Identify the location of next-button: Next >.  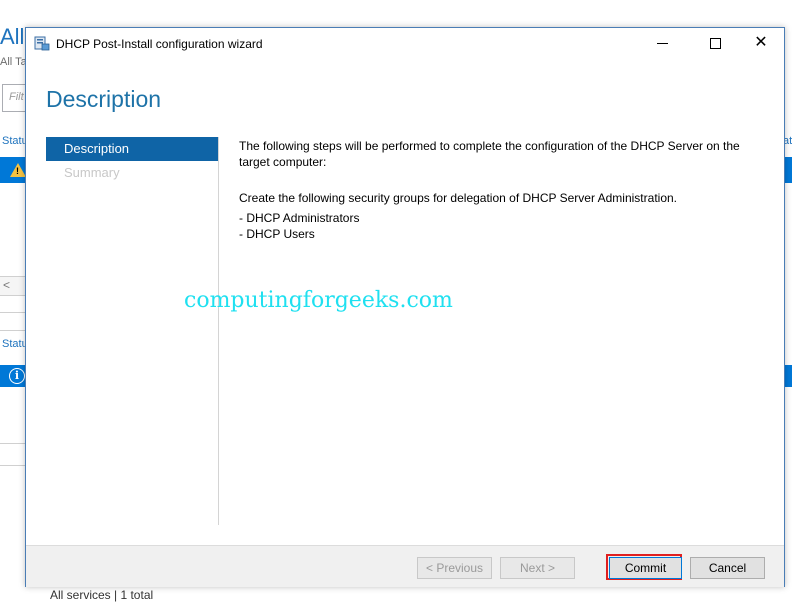
(537, 568).